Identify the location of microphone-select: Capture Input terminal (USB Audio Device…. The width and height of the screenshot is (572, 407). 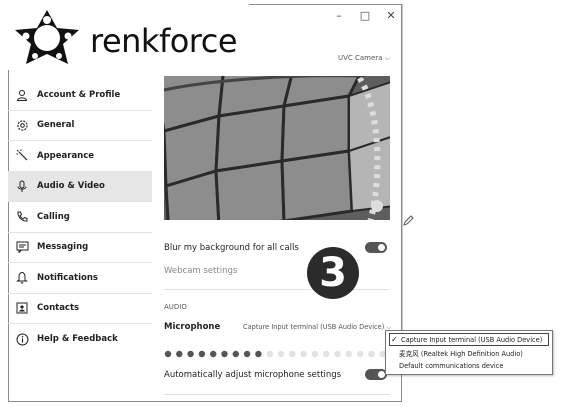
(317, 327).